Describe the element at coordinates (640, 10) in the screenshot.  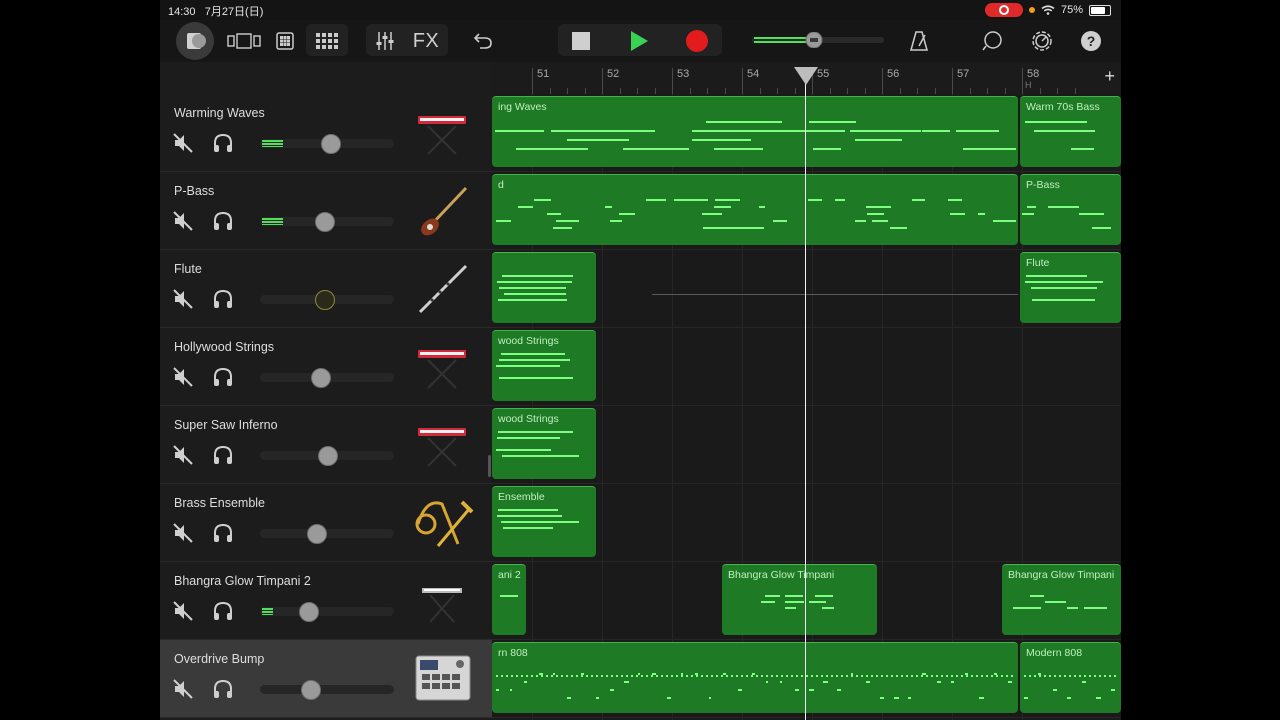
I see `status-bar: 14:30 7月27日(日) 75%` at that location.